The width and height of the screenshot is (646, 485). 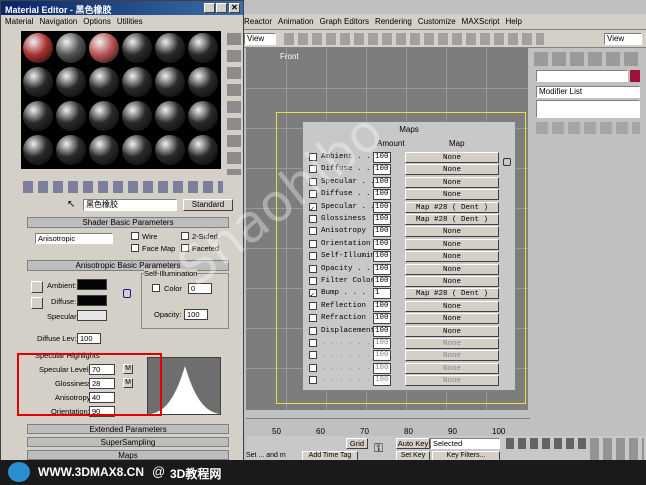 I want to click on material-name-dropdown: 黑色橡胶, so click(x=130, y=205).